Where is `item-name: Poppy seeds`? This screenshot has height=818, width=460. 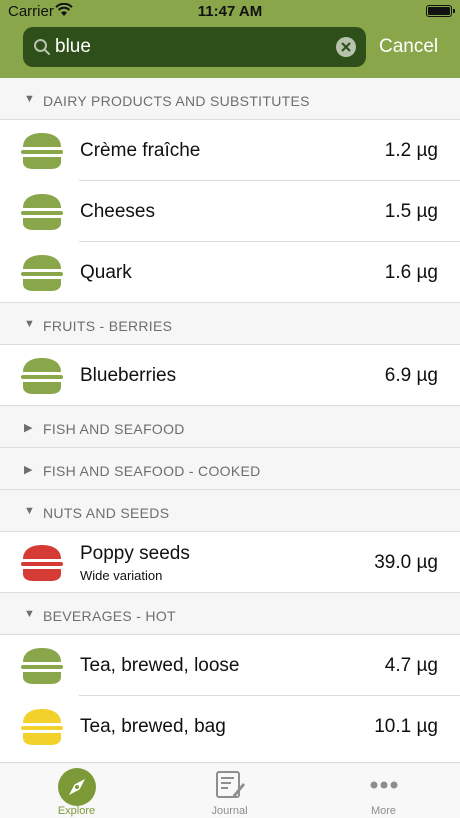
item-name: Poppy seeds is located at coordinates (135, 553).